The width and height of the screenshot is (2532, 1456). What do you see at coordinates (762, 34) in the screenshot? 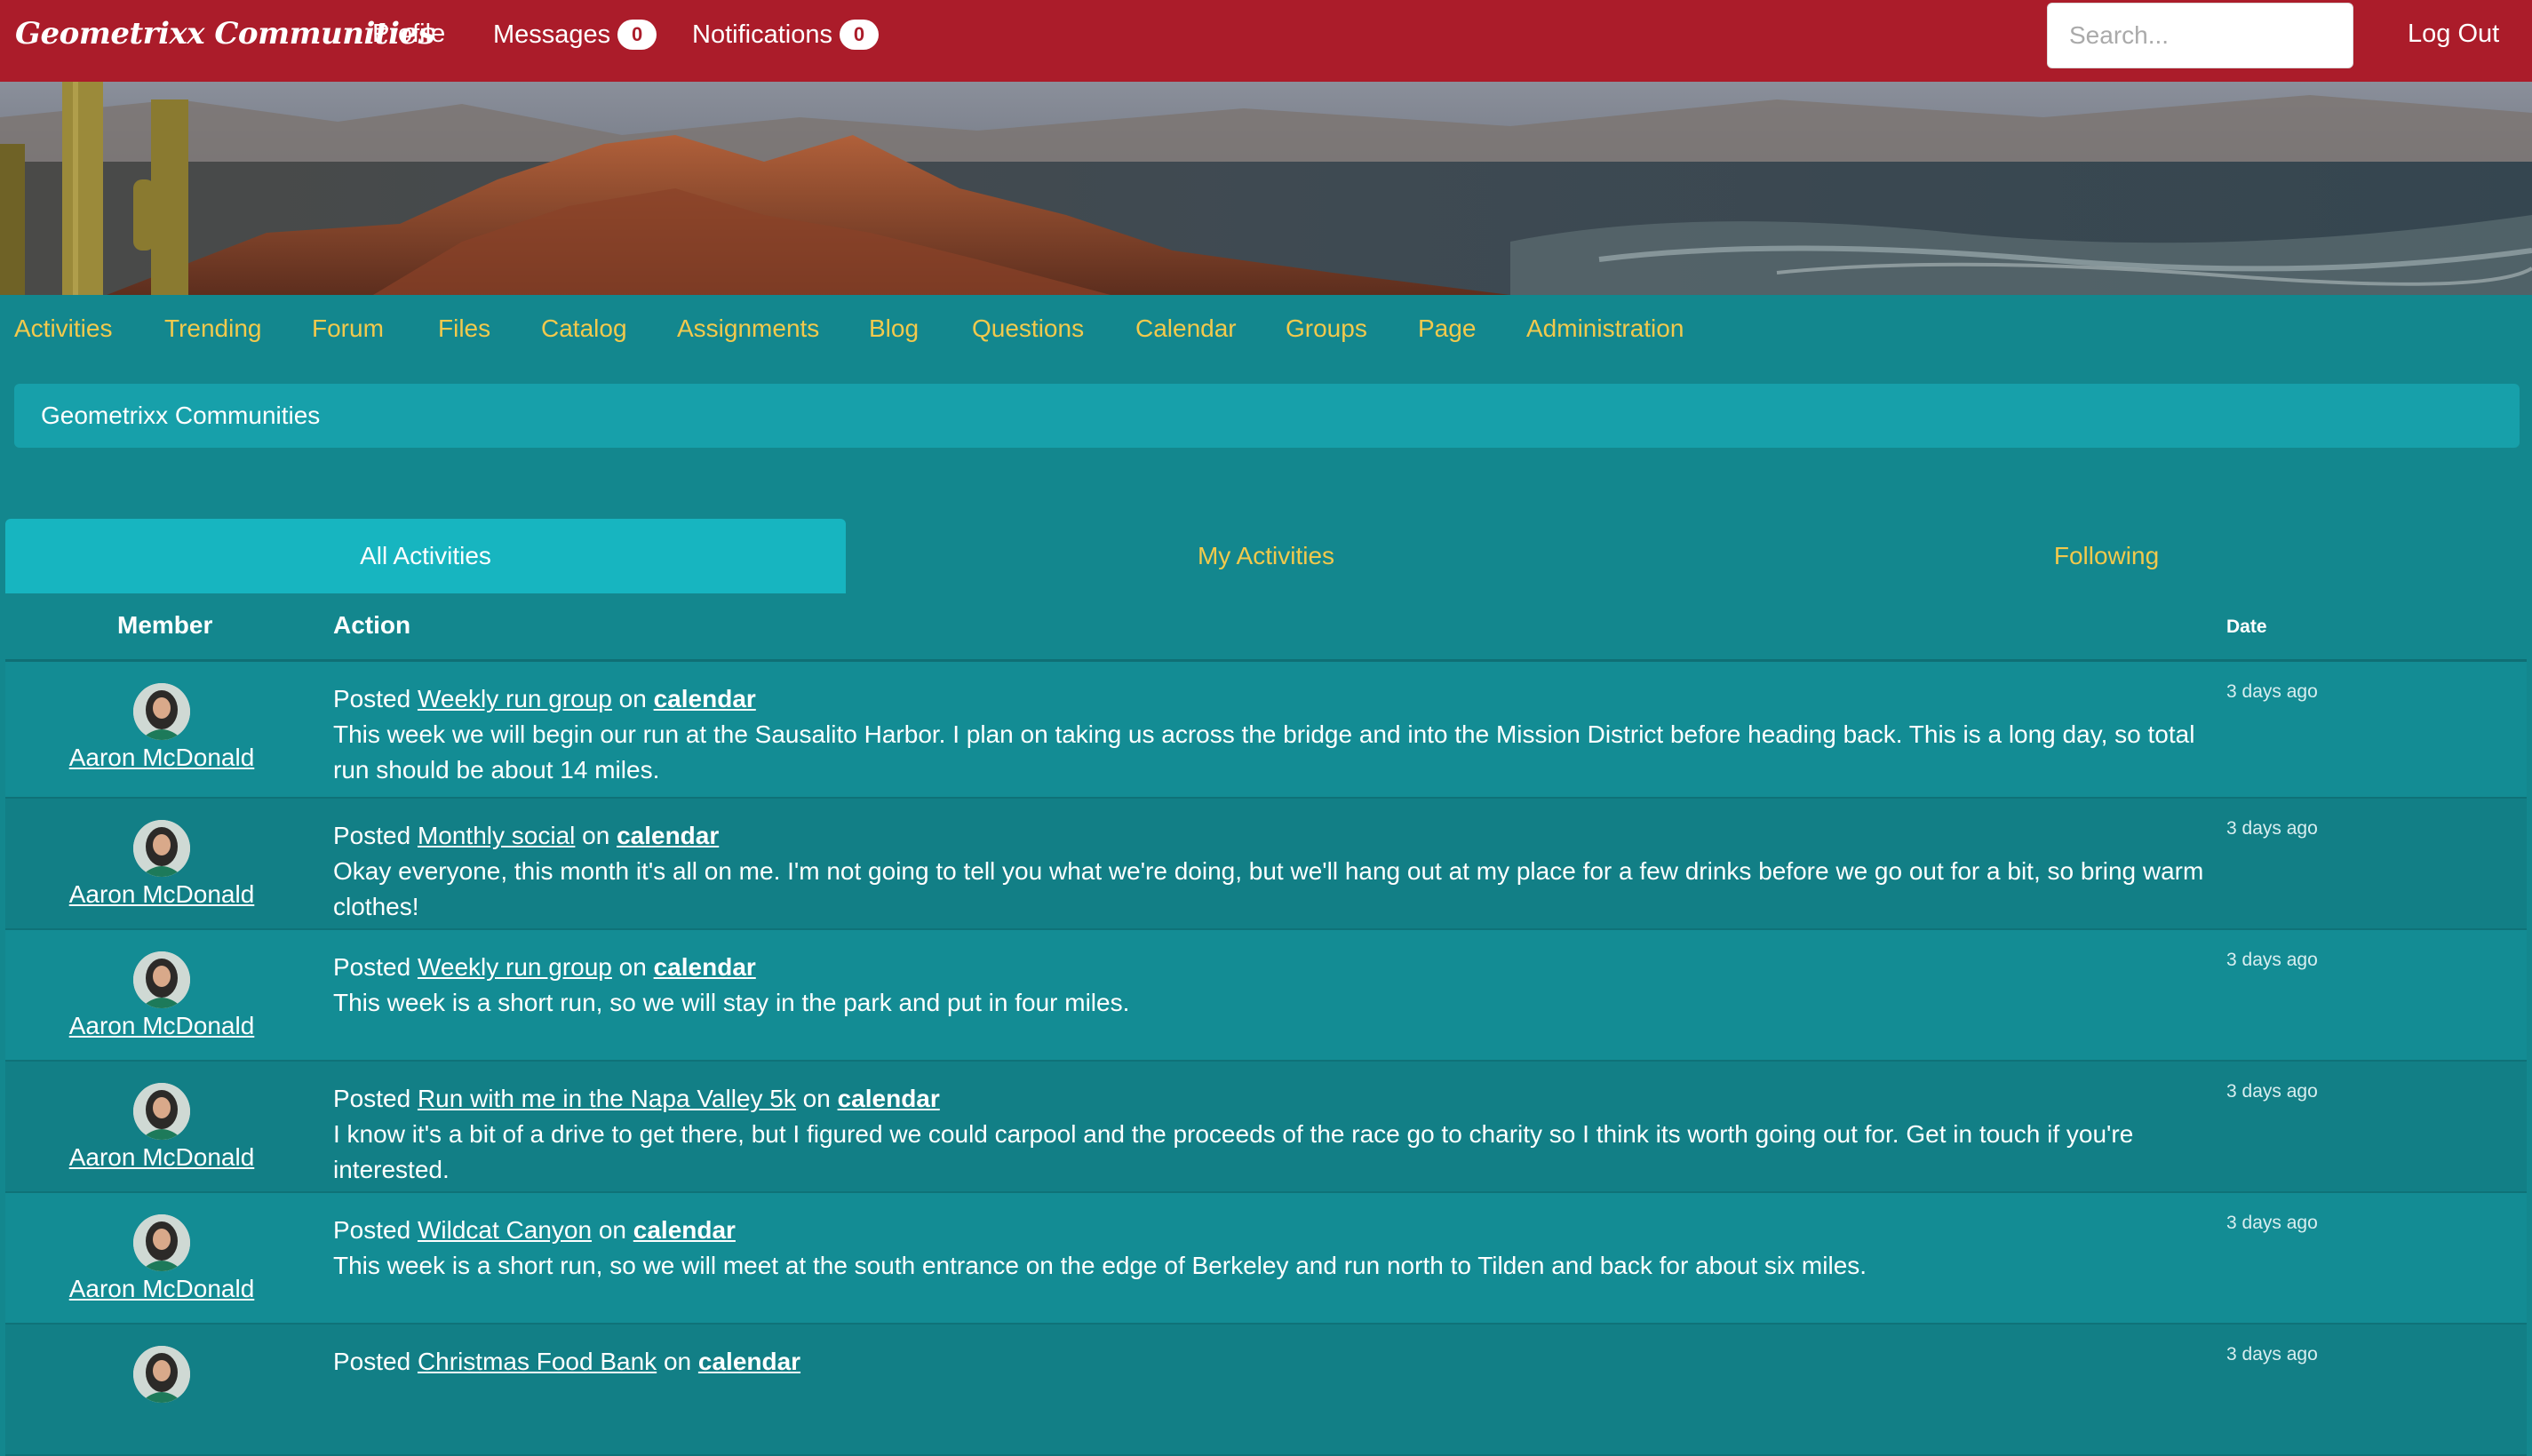
I see `nav-notifications-label: Notifications` at bounding box center [762, 34].